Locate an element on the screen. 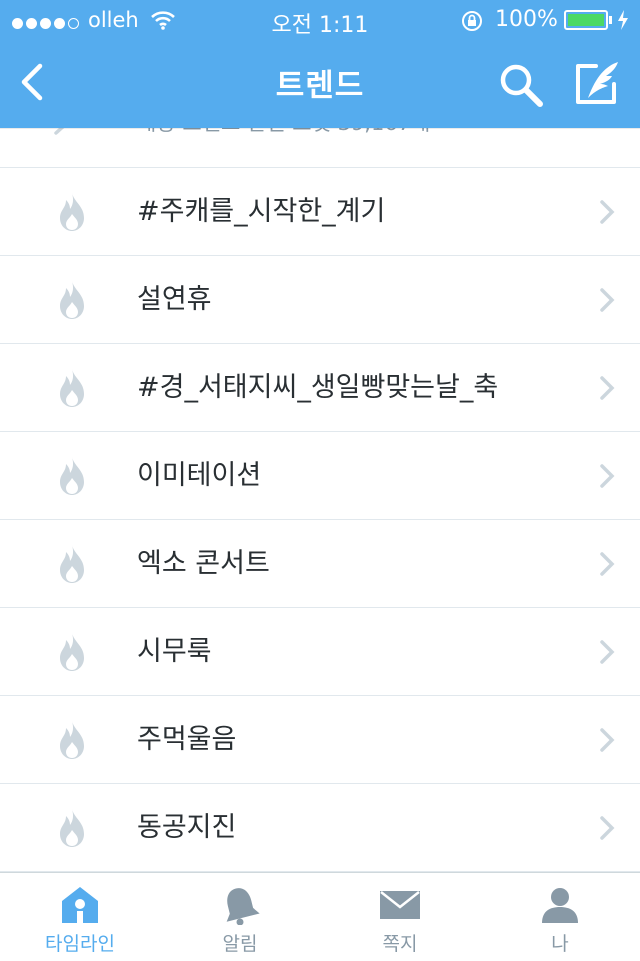 This screenshot has height=961, width=640. tab-bar: 타임라인 알림 쪽지 나 is located at coordinates (320, 916).